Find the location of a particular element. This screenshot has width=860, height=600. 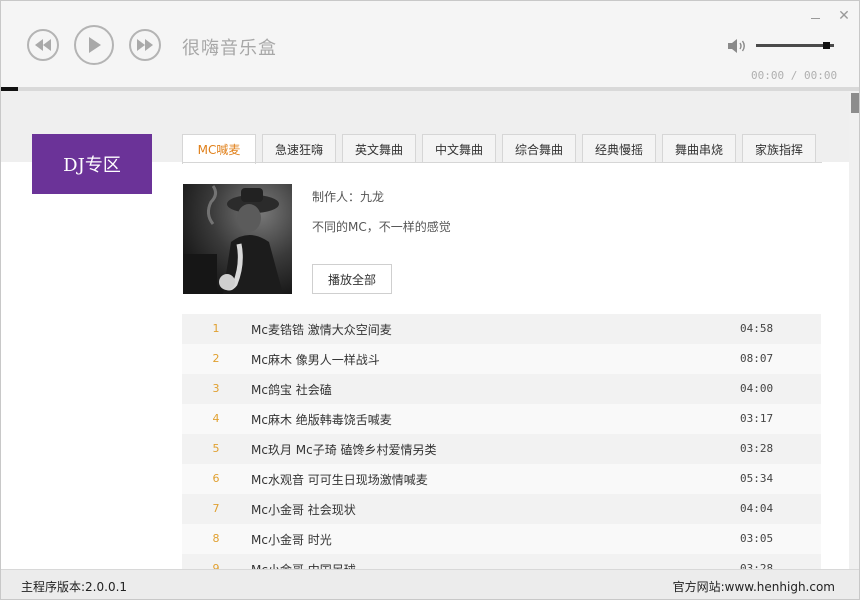

track-title: Mc麻木 绝版韩毒饶舌喊麦 is located at coordinates (321, 420).